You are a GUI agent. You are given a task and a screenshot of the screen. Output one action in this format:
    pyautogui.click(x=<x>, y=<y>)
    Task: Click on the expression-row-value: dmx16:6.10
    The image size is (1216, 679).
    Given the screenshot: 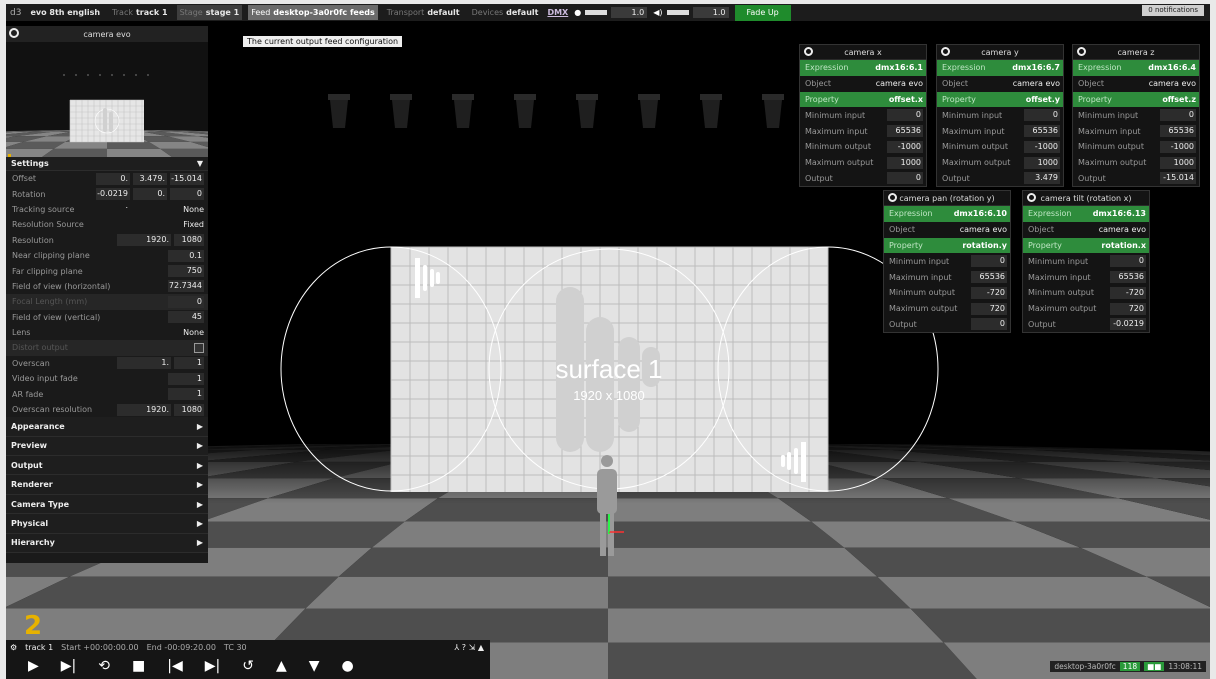 What is the action you would take?
    pyautogui.click(x=980, y=213)
    